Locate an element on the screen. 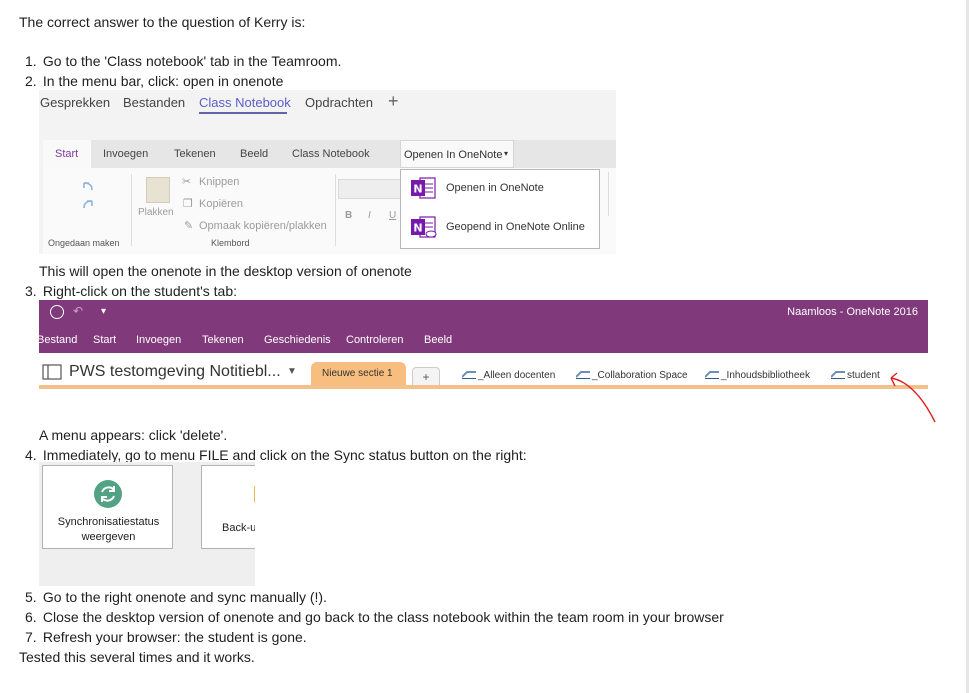 Image resolution: width=969 pixels, height=693 pixels. ribbon-tab-class-notebook: Class Notebook is located at coordinates (331, 154).